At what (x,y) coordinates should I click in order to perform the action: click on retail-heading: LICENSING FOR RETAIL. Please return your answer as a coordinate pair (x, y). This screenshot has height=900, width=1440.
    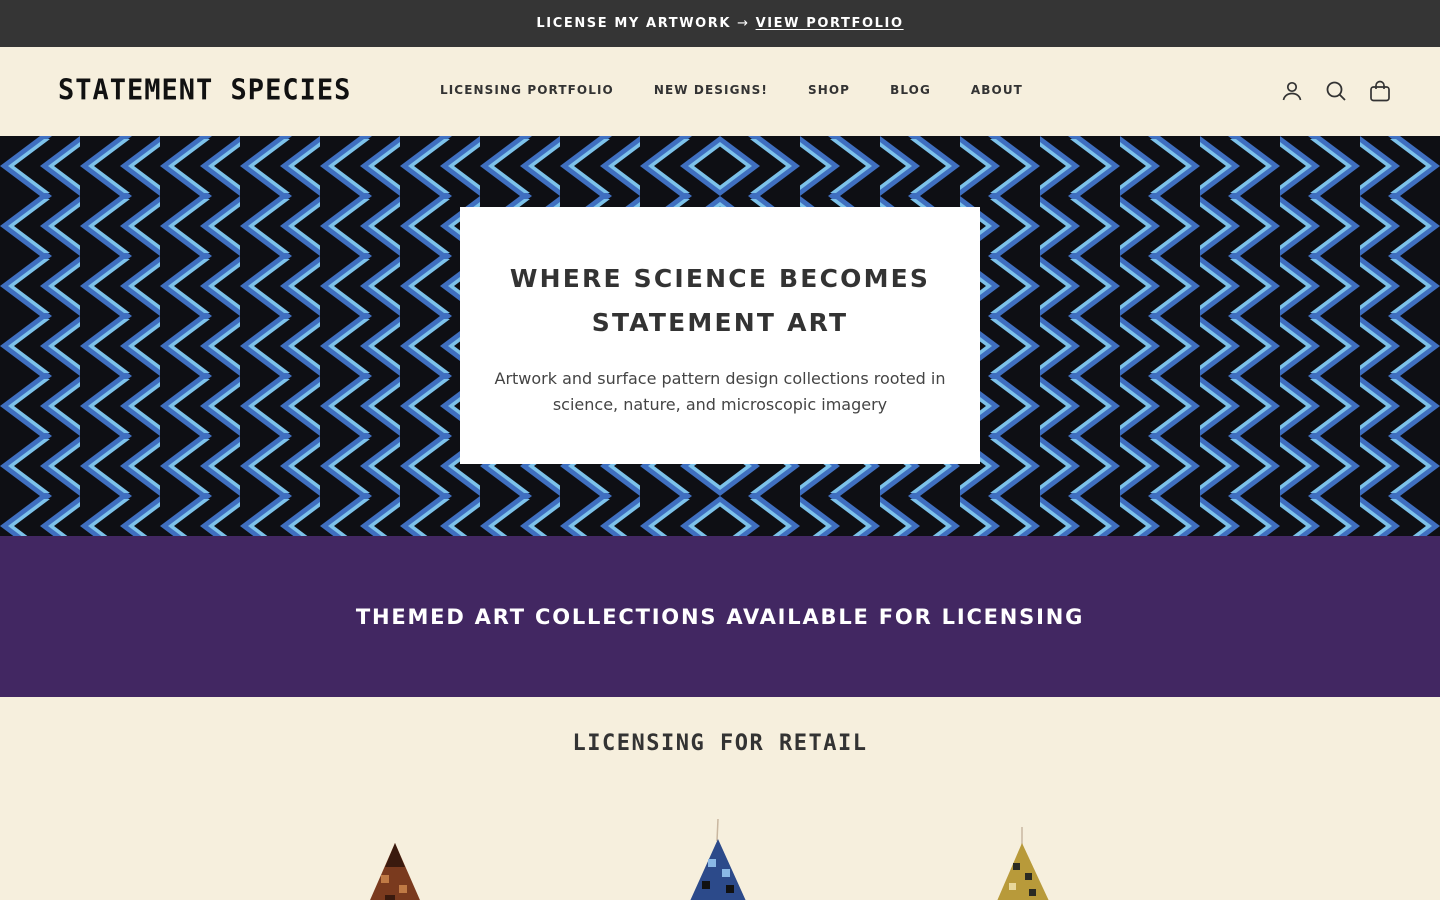
    Looking at the image, I should click on (720, 743).